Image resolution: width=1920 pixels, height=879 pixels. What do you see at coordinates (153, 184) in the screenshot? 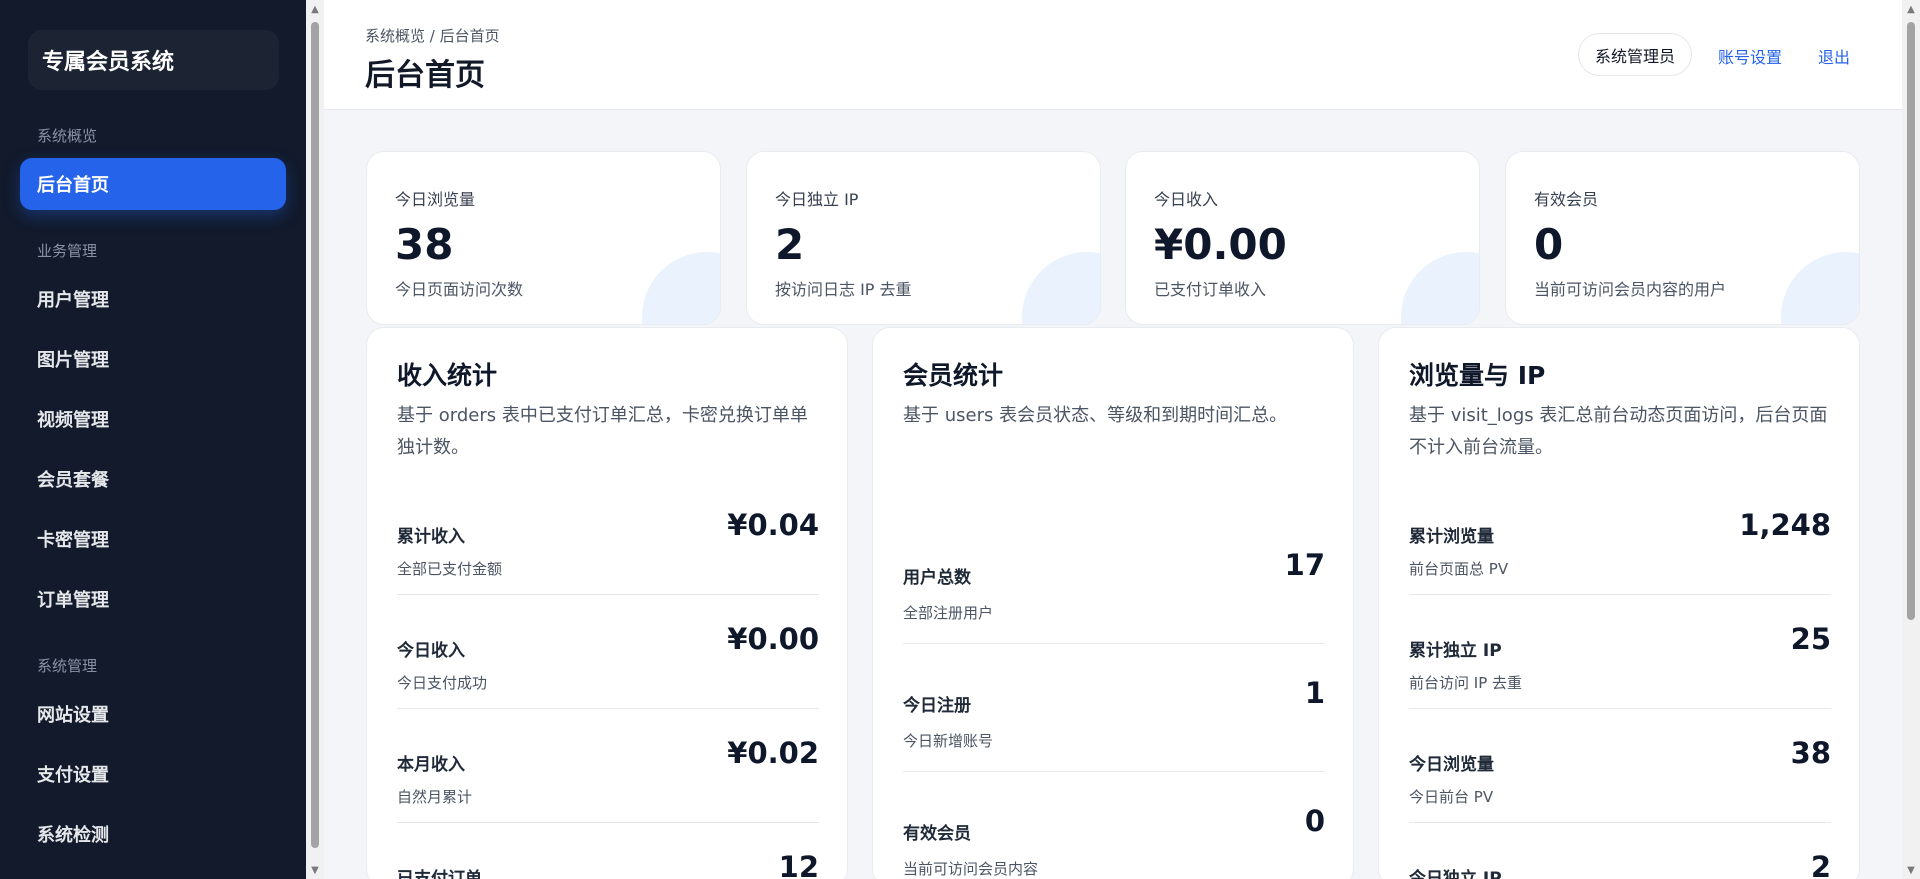
I see `nav-item-dashboard: 后台首页` at bounding box center [153, 184].